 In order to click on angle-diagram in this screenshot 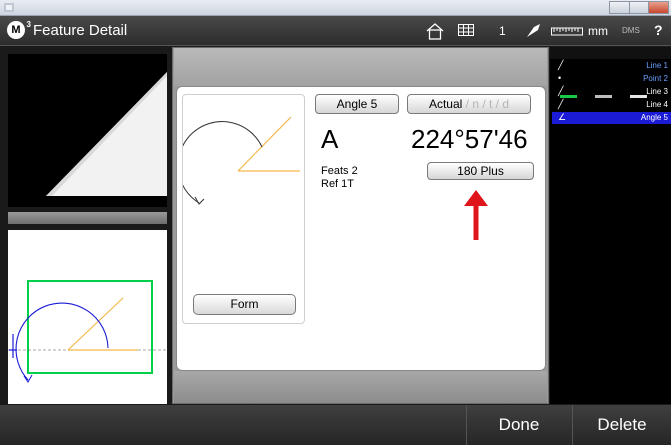, I will do `click(238, 160)`.